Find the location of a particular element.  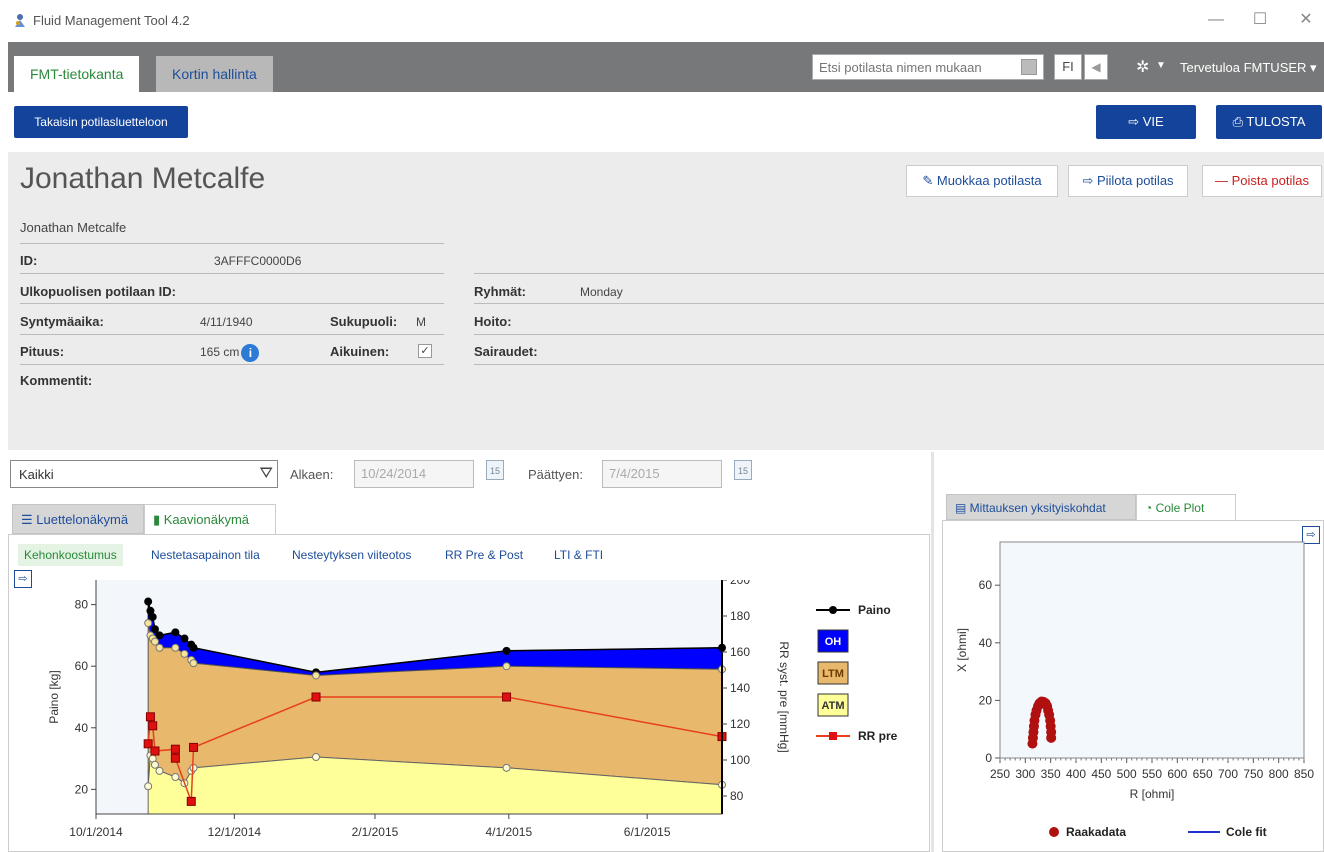

tab-chart-view-label: Kaavionäkymä is located at coordinates (206, 519).